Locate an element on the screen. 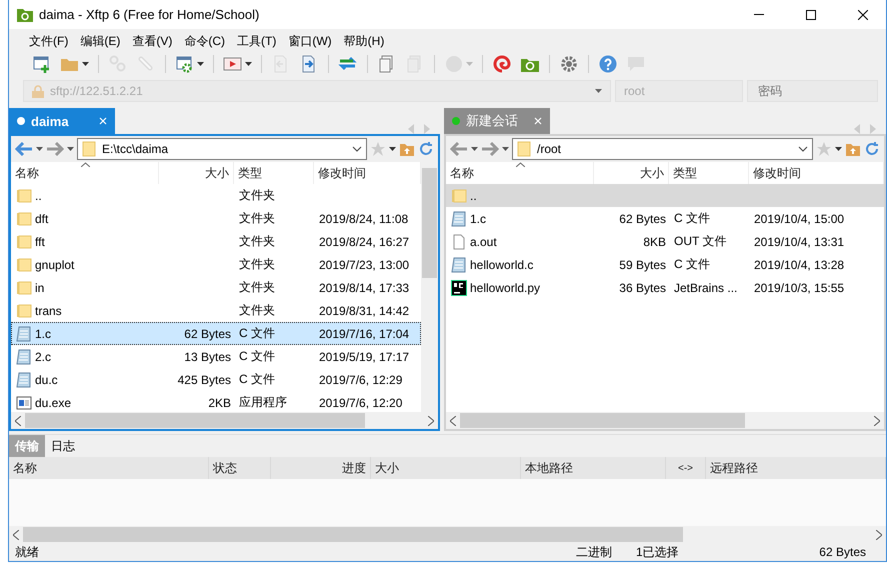 This screenshot has height=576, width=887. selection-size: 62 Bytes is located at coordinates (842, 552).